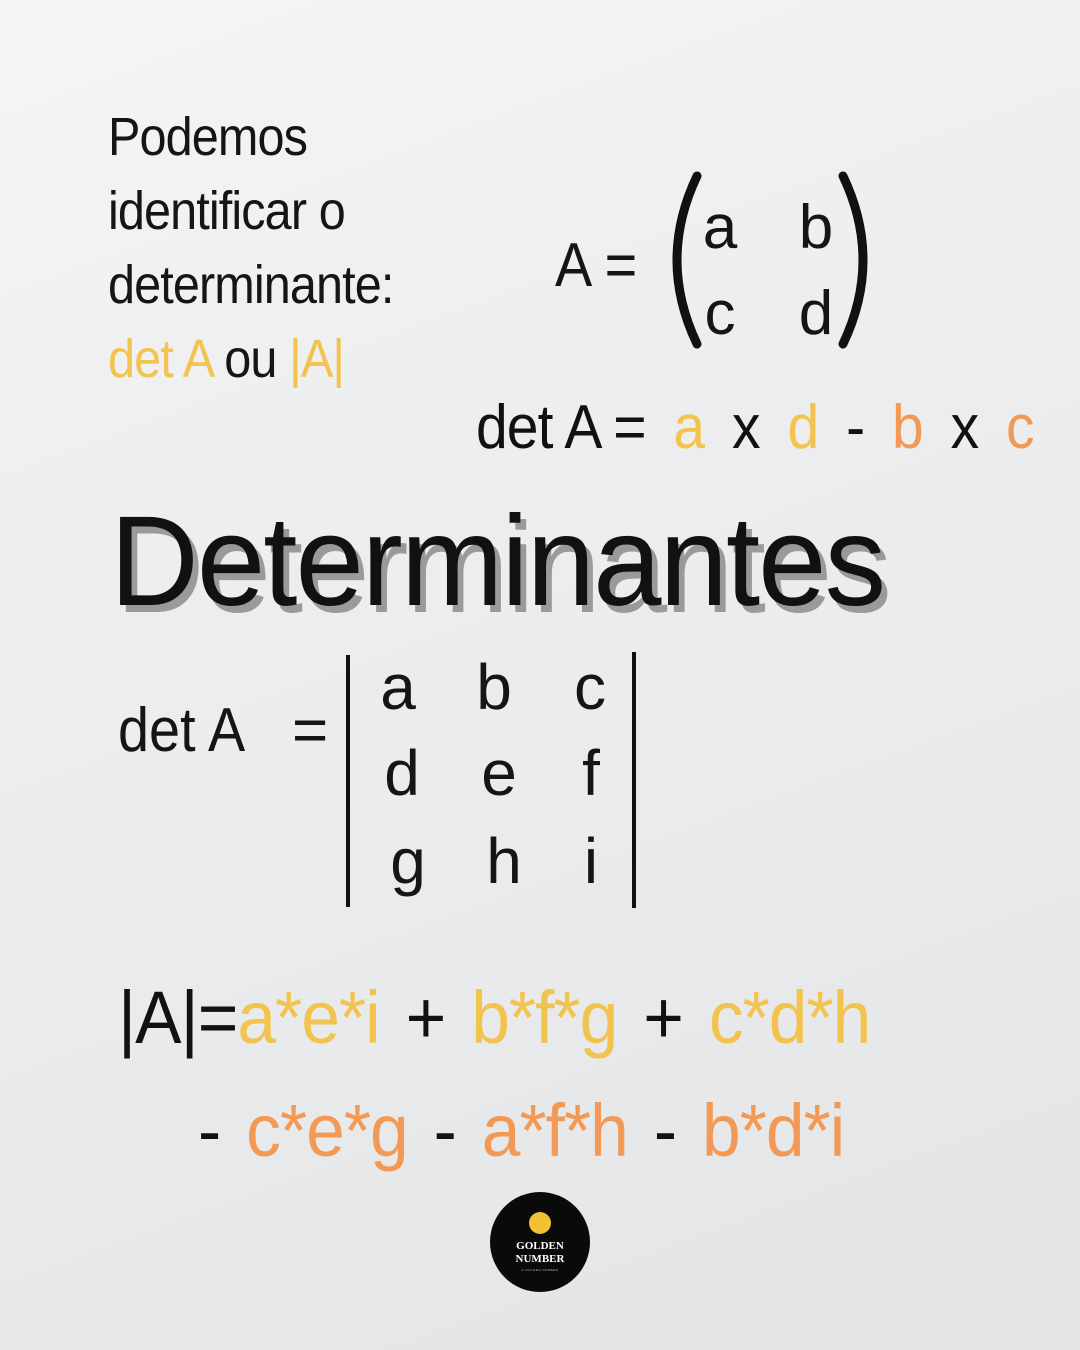  What do you see at coordinates (398, 687) in the screenshot?
I see `matrix3-cell-a: a` at bounding box center [398, 687].